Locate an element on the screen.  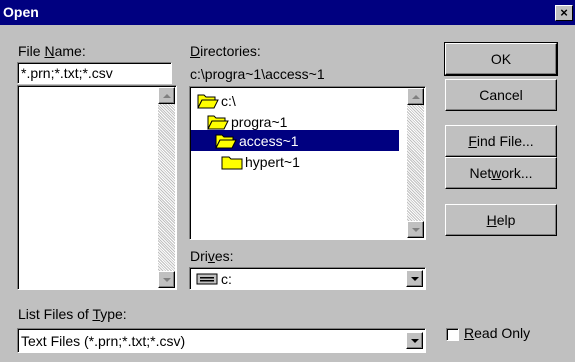
file-list-scrollbar is located at coordinates (166, 187).